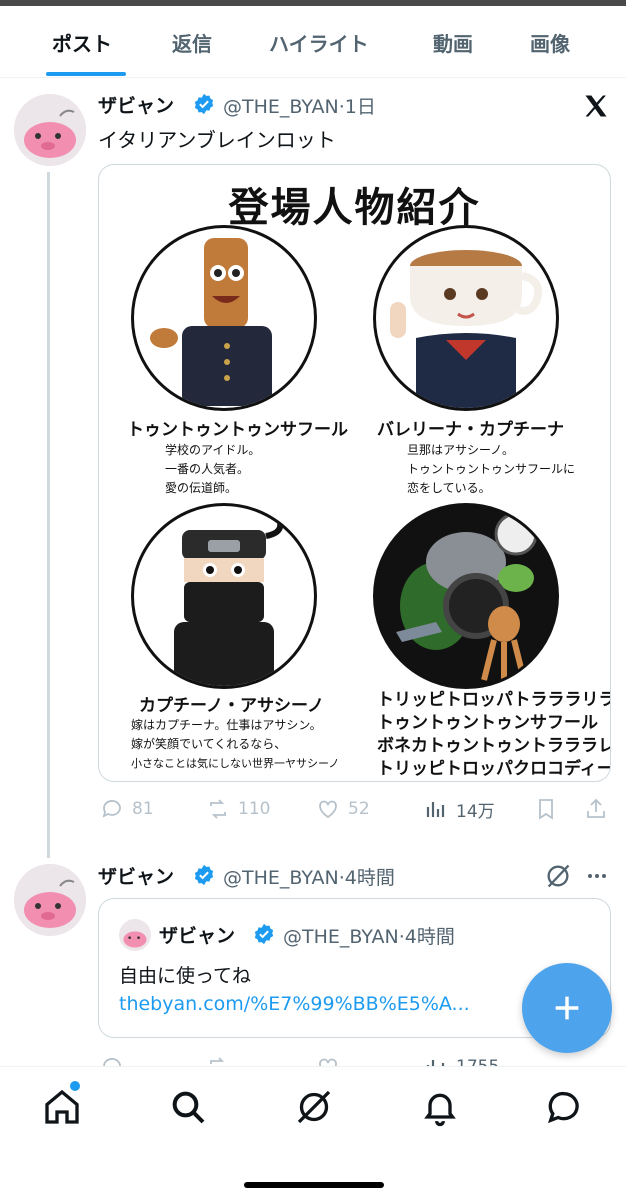 This screenshot has width=626, height=1200. I want to click on reply-count: 81, so click(143, 809).